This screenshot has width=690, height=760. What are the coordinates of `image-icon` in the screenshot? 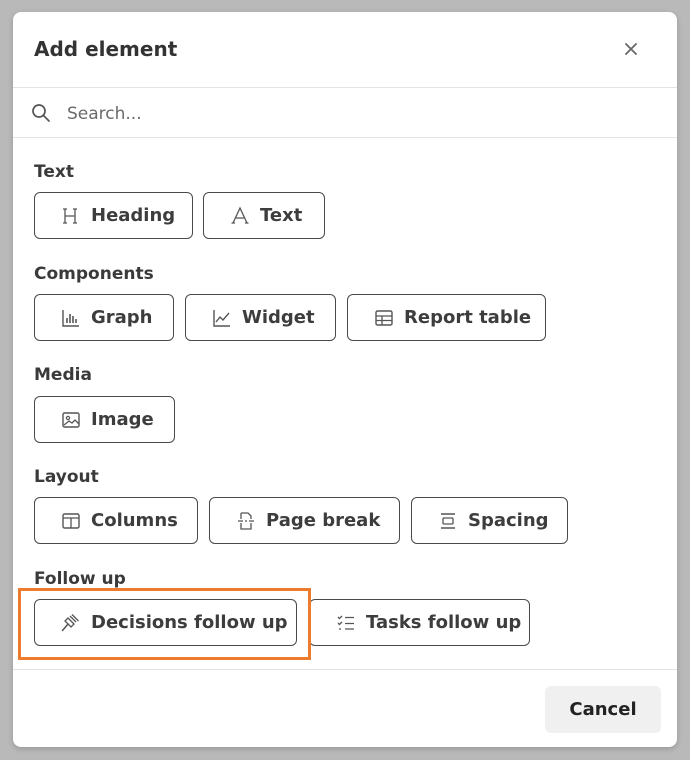 It's located at (71, 419).